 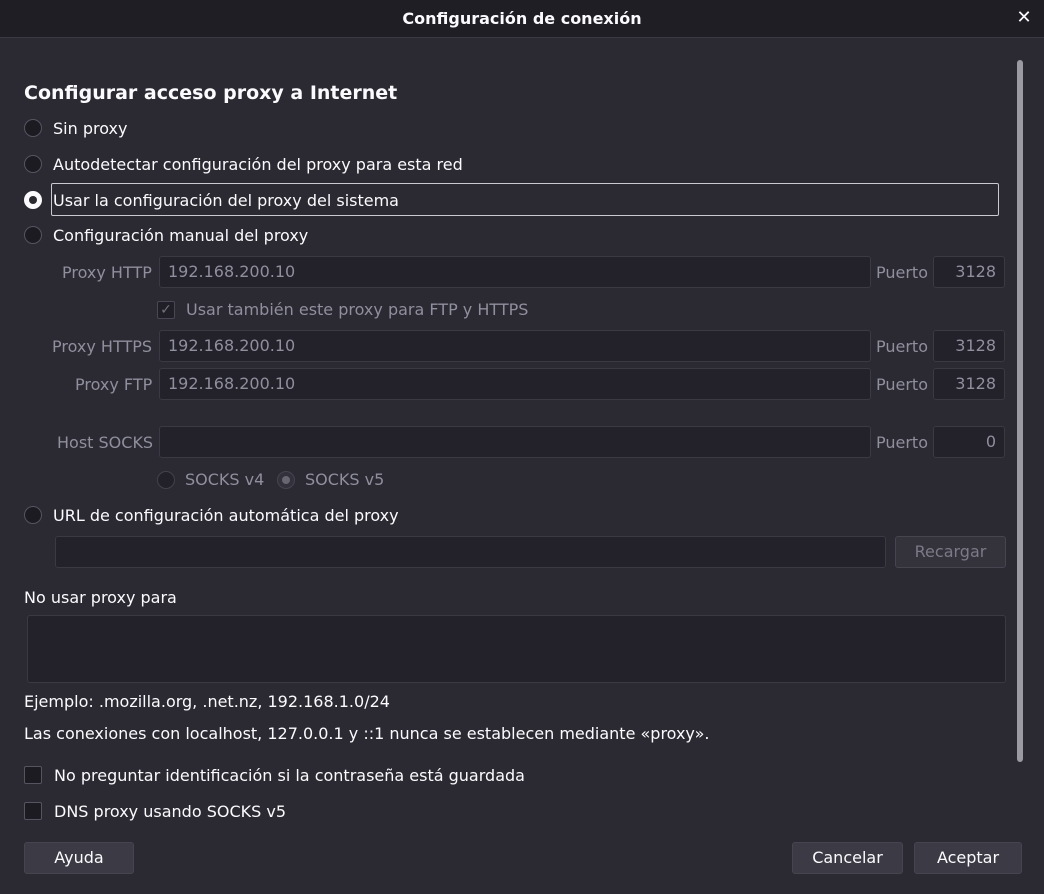 What do you see at coordinates (107, 272) in the screenshot?
I see `http-proxy-label: Proxy HTTP` at bounding box center [107, 272].